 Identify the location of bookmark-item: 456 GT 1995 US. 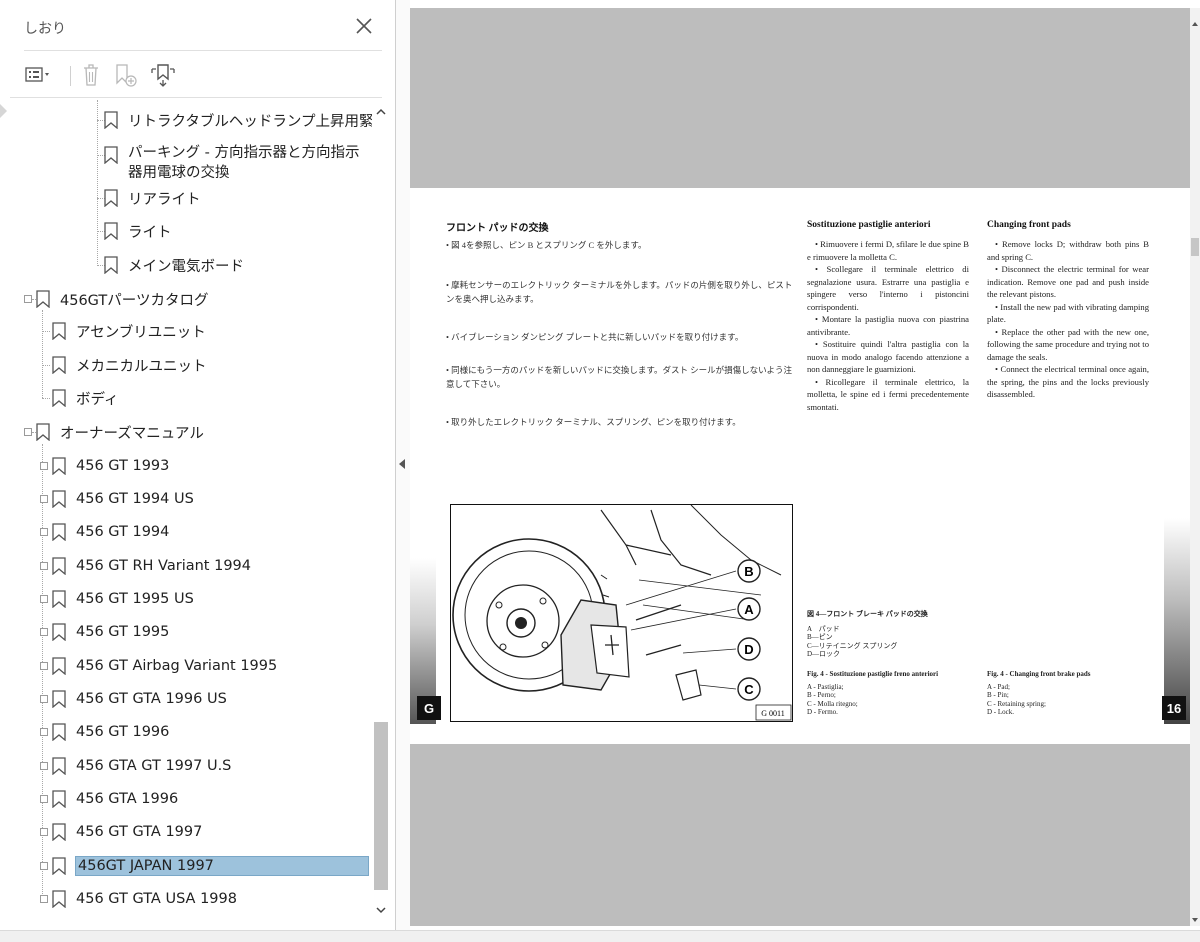
(123, 599).